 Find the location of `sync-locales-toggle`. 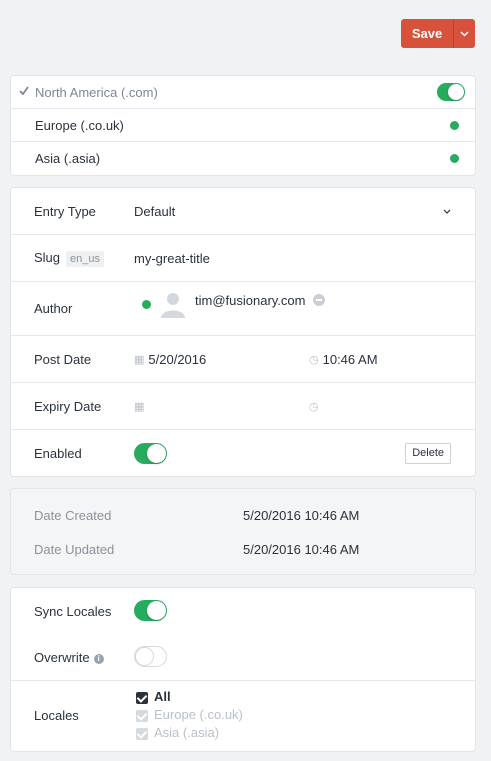

sync-locales-toggle is located at coordinates (150, 610).